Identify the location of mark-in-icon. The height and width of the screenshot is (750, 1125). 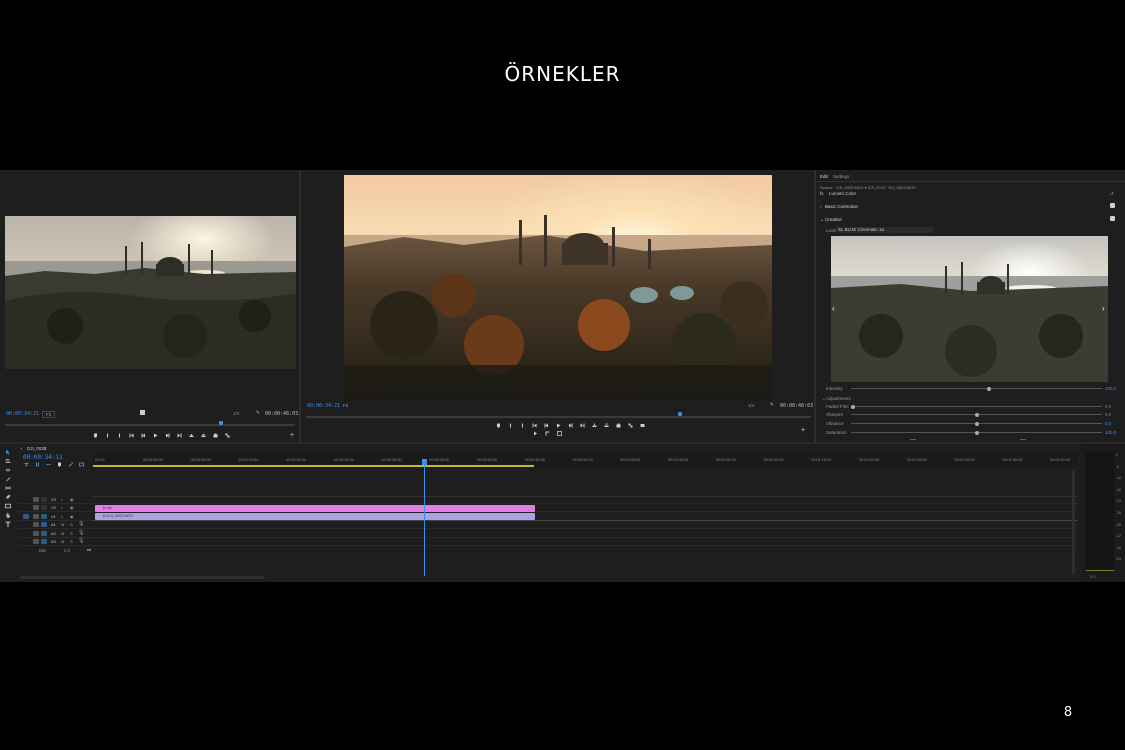
(107, 435).